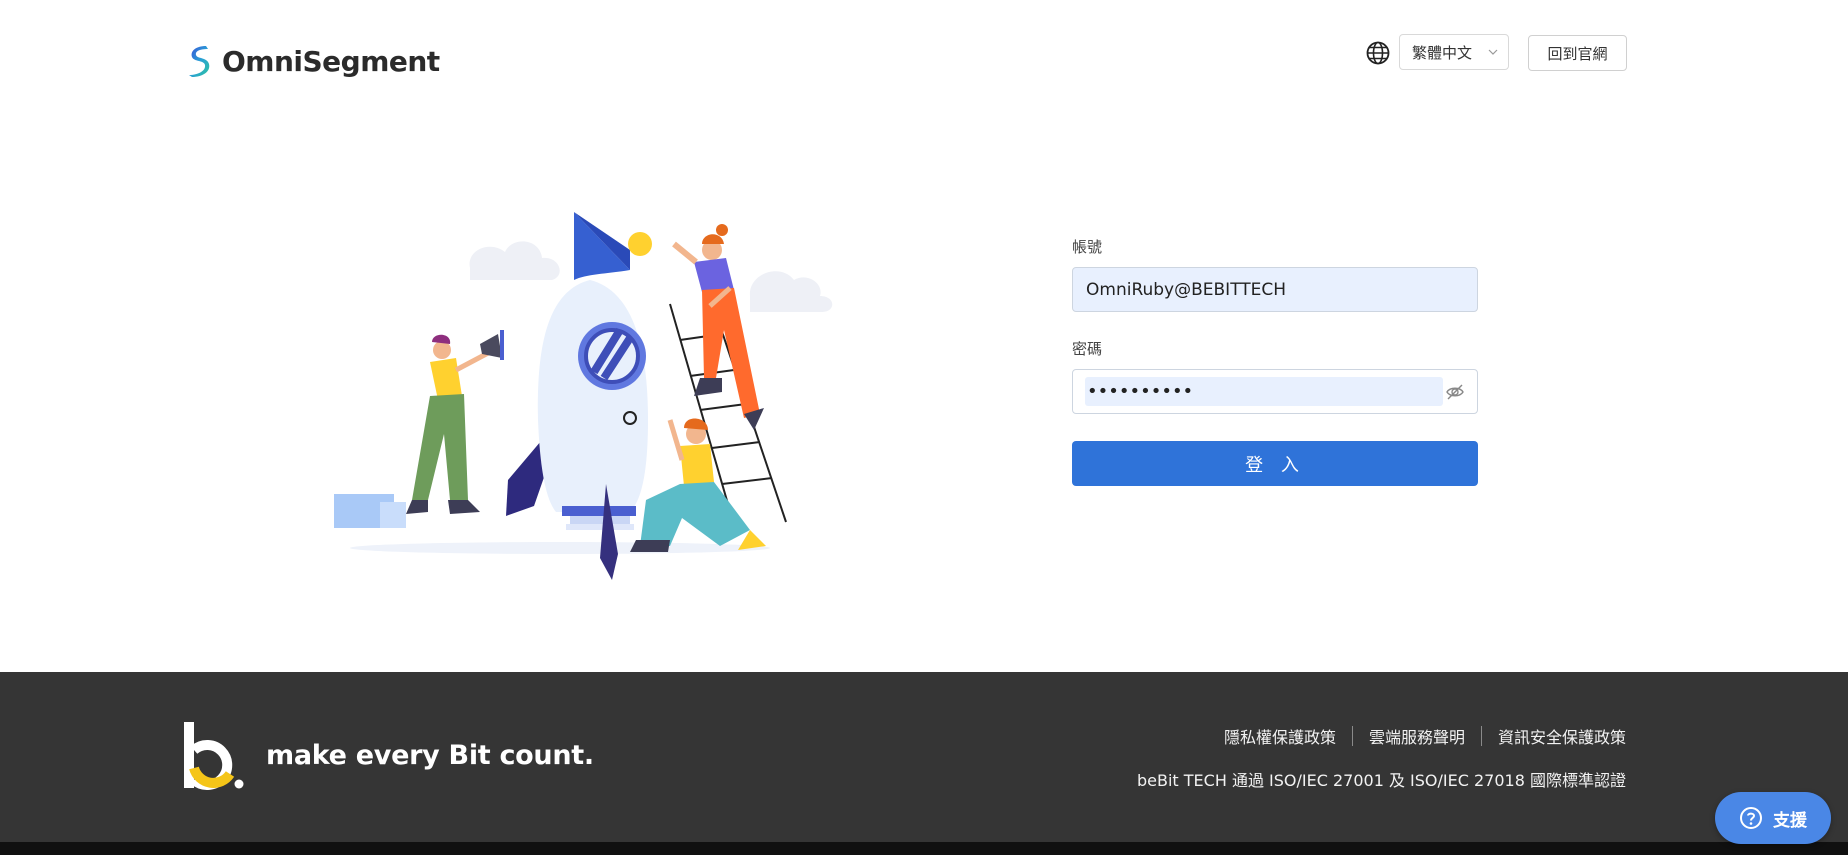 The width and height of the screenshot is (1848, 855). I want to click on brand-logo: OmniSegment, so click(313, 61).